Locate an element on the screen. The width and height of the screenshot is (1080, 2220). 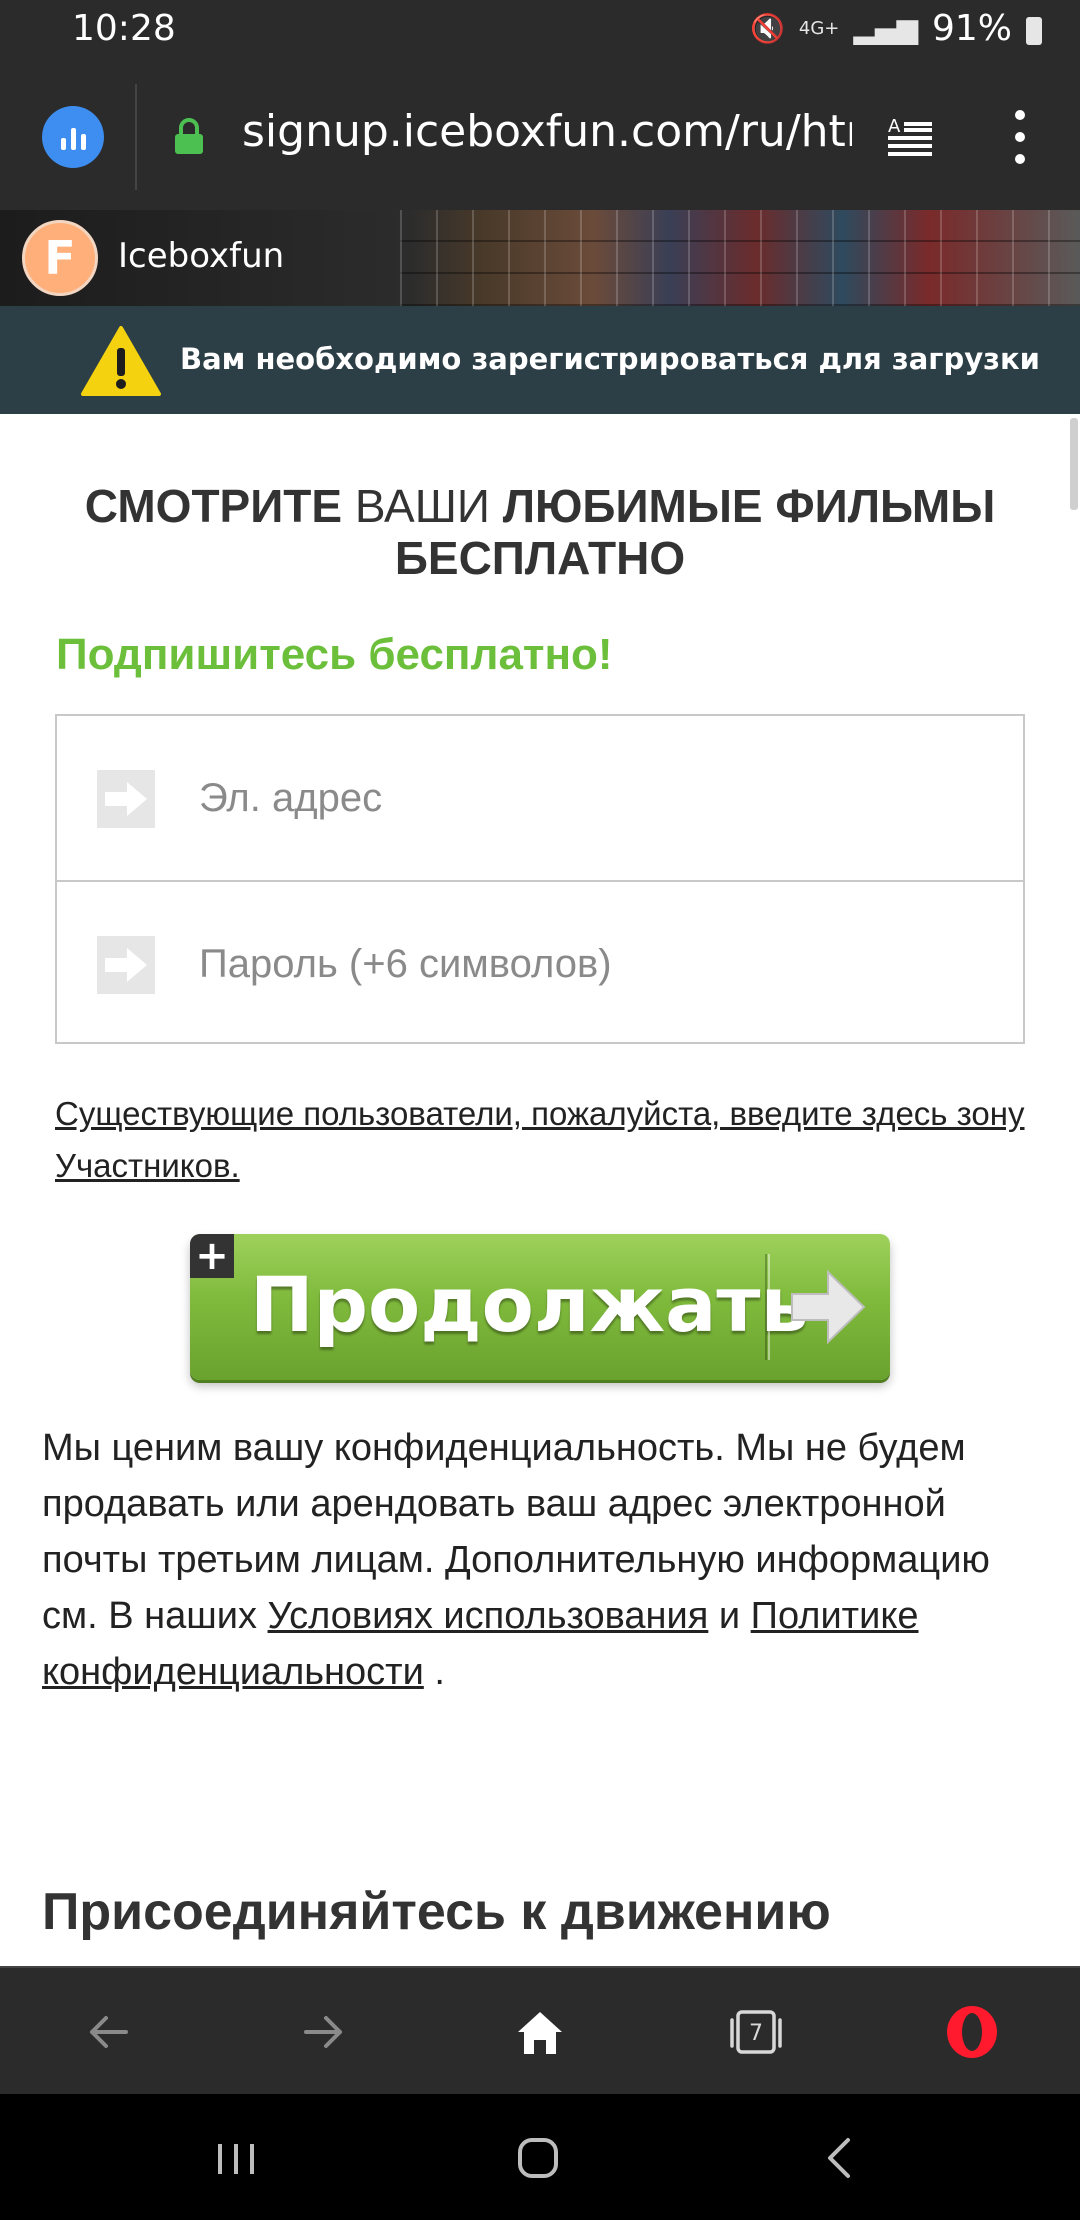
signal-icon: ▂▄▆ is located at coordinates (885, 28).